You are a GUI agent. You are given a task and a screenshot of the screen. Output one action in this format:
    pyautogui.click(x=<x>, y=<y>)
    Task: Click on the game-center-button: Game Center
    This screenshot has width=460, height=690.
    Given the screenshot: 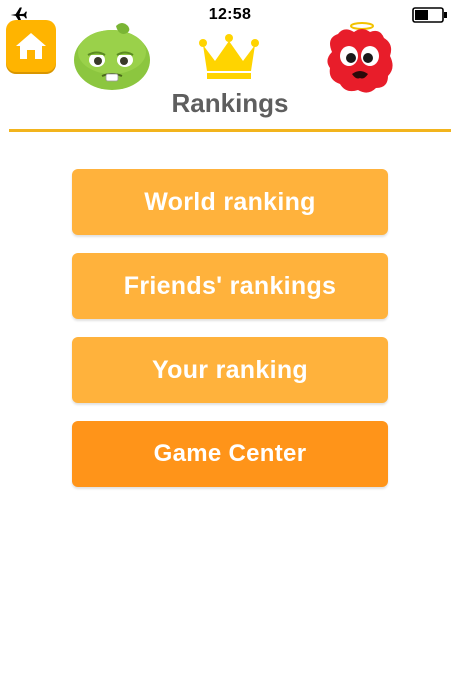 What is the action you would take?
    pyautogui.click(x=230, y=454)
    